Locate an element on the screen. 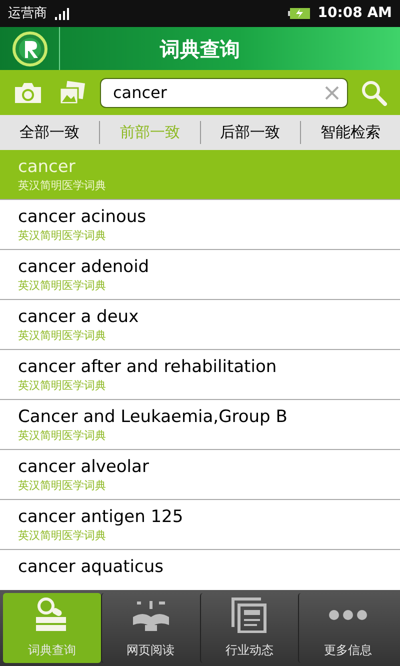 The width and height of the screenshot is (400, 666). result-term: cancer adenoid is located at coordinates (84, 267).